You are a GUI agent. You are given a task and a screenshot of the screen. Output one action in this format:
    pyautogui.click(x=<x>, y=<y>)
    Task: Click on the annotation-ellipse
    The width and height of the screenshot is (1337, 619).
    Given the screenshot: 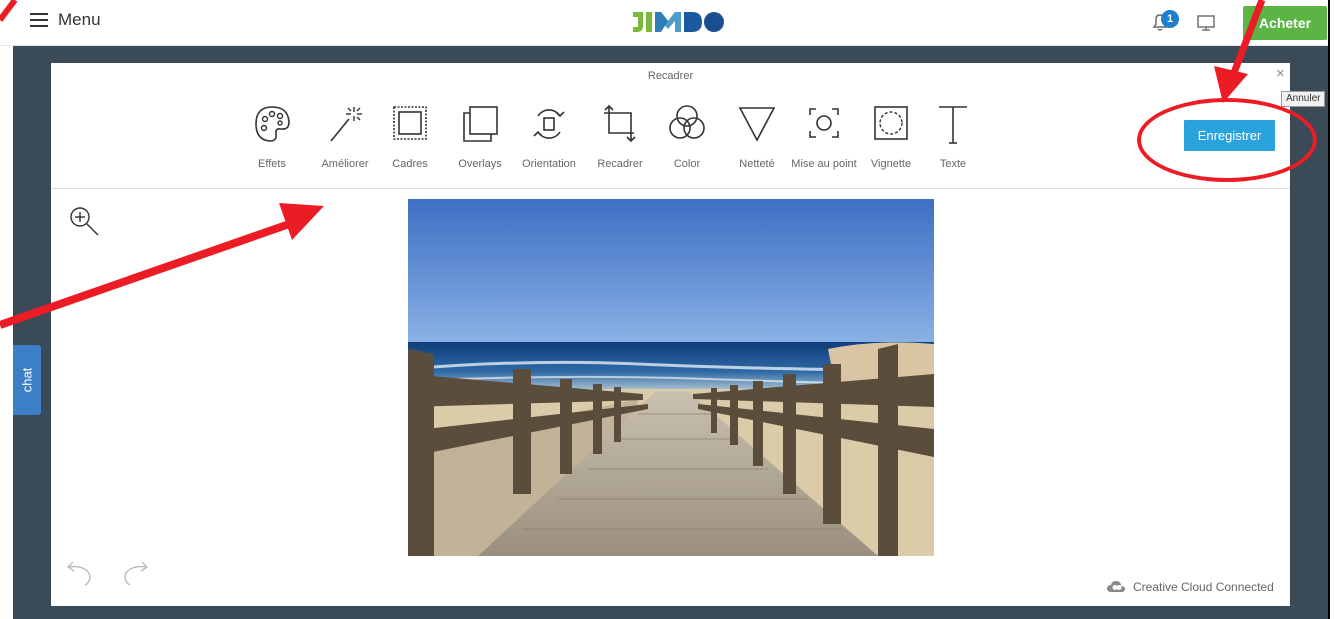 What is the action you would take?
    pyautogui.click(x=1227, y=140)
    